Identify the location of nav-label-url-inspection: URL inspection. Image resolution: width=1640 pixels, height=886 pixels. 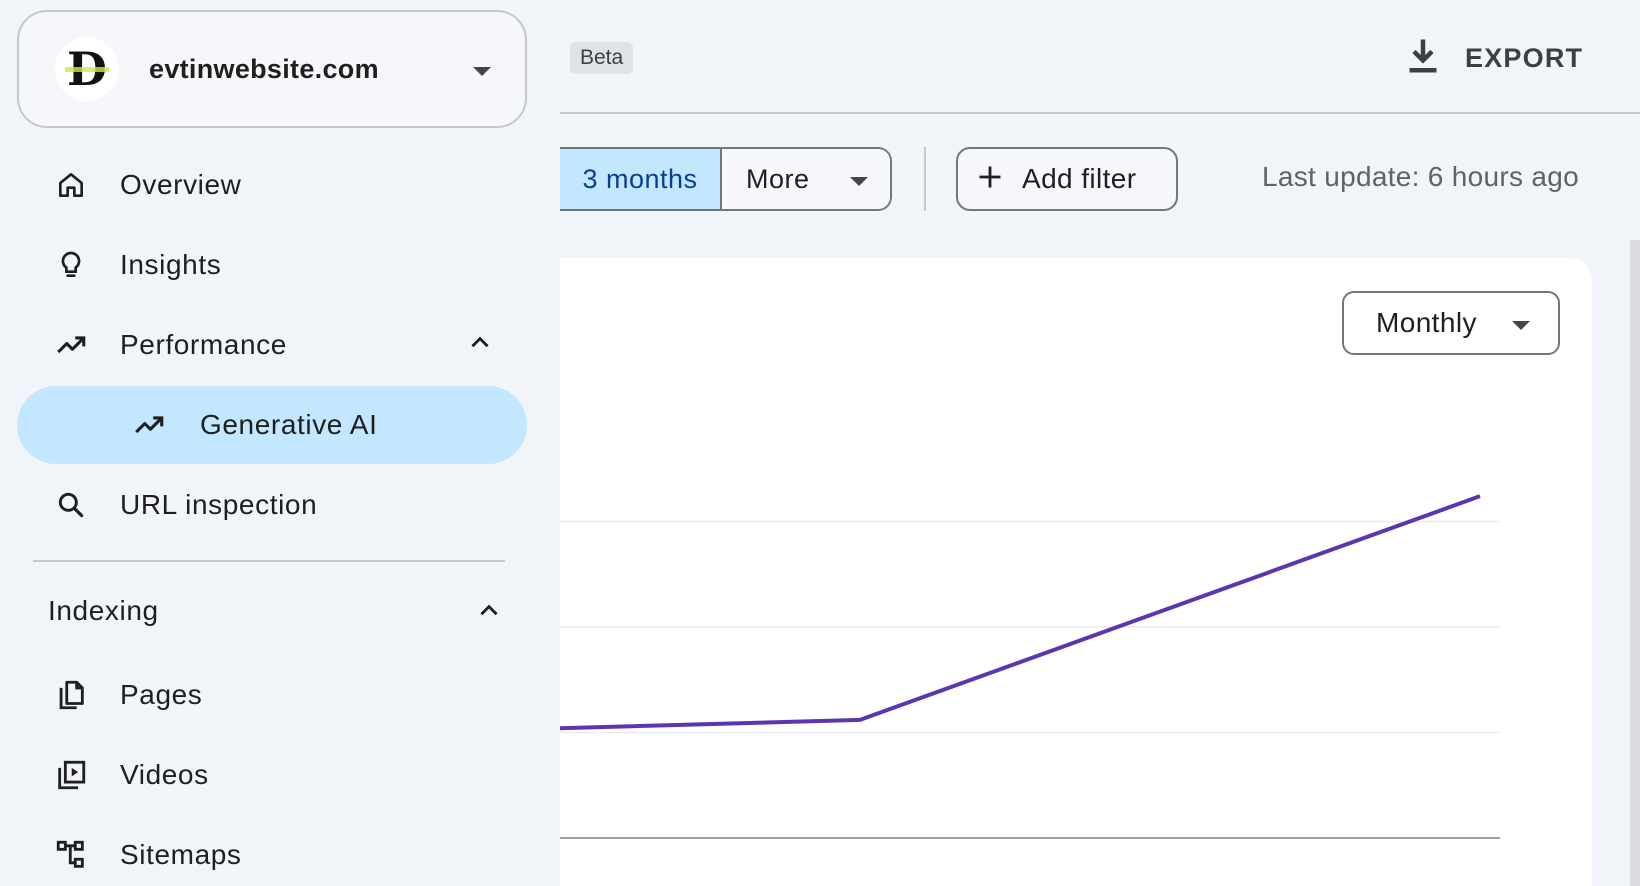
(219, 504).